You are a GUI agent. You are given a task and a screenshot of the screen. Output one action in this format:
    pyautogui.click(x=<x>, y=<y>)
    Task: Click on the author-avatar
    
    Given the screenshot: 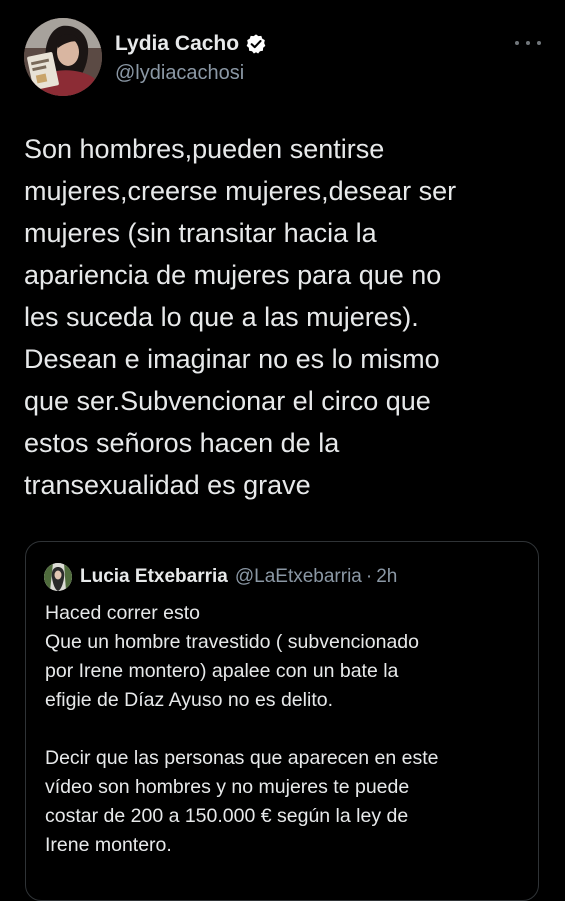 What is the action you would take?
    pyautogui.click(x=63, y=57)
    